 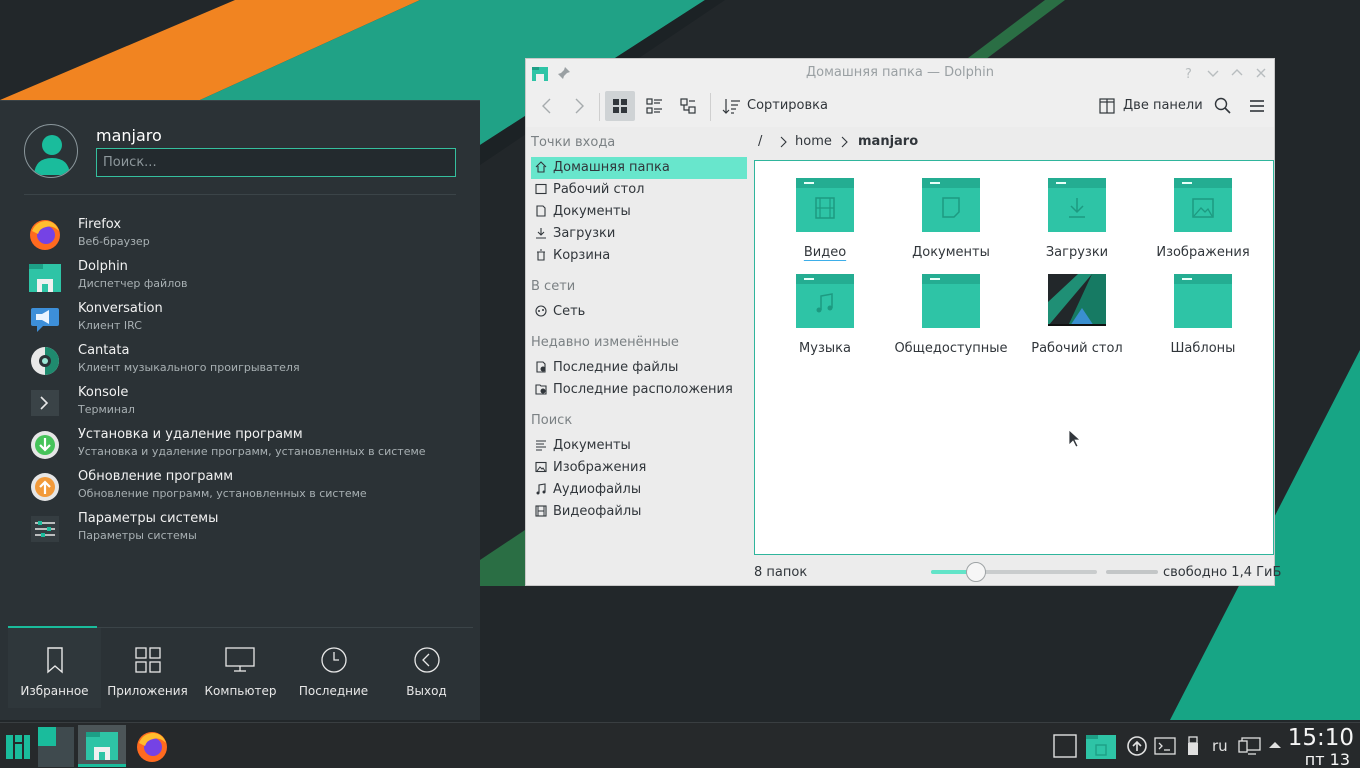 What do you see at coordinates (240, 403) in the screenshot?
I see `app-item-konsole: Konsole Терминал` at bounding box center [240, 403].